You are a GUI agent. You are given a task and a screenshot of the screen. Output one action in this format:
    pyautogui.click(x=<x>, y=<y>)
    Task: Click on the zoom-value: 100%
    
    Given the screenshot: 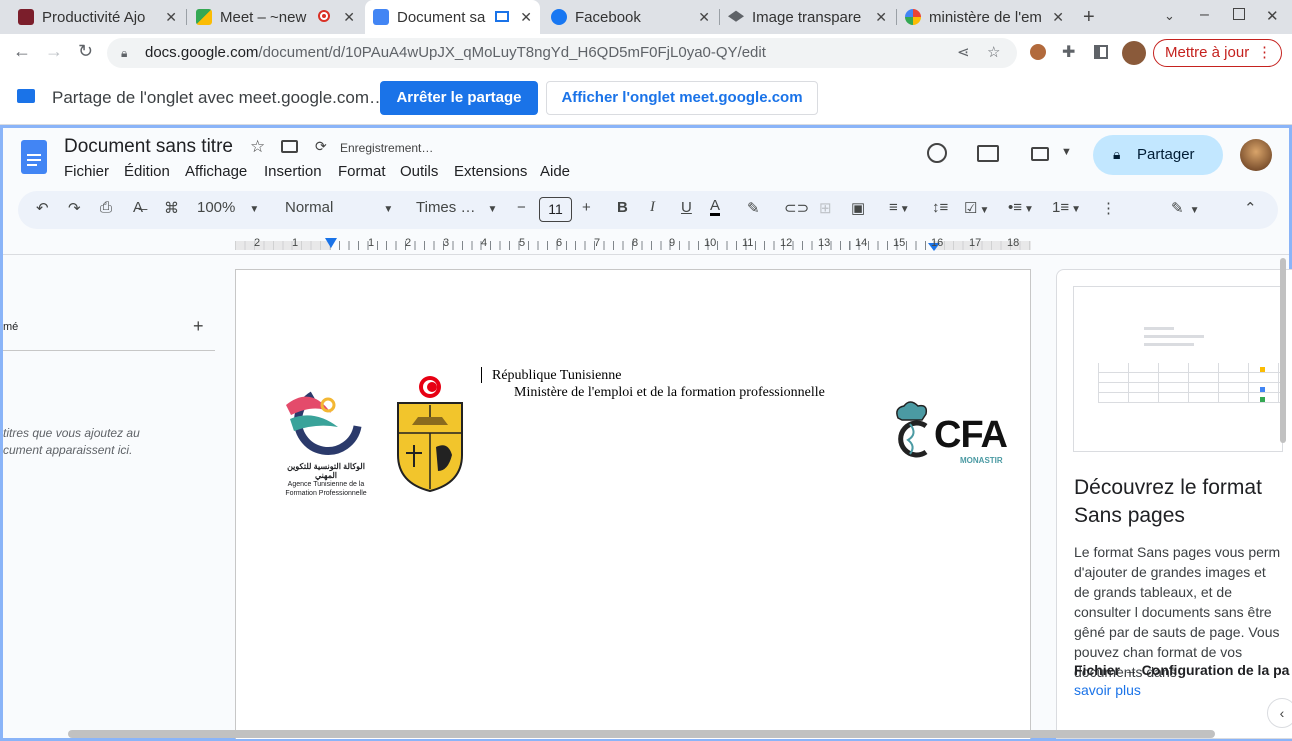 What is the action you would take?
    pyautogui.click(x=216, y=207)
    